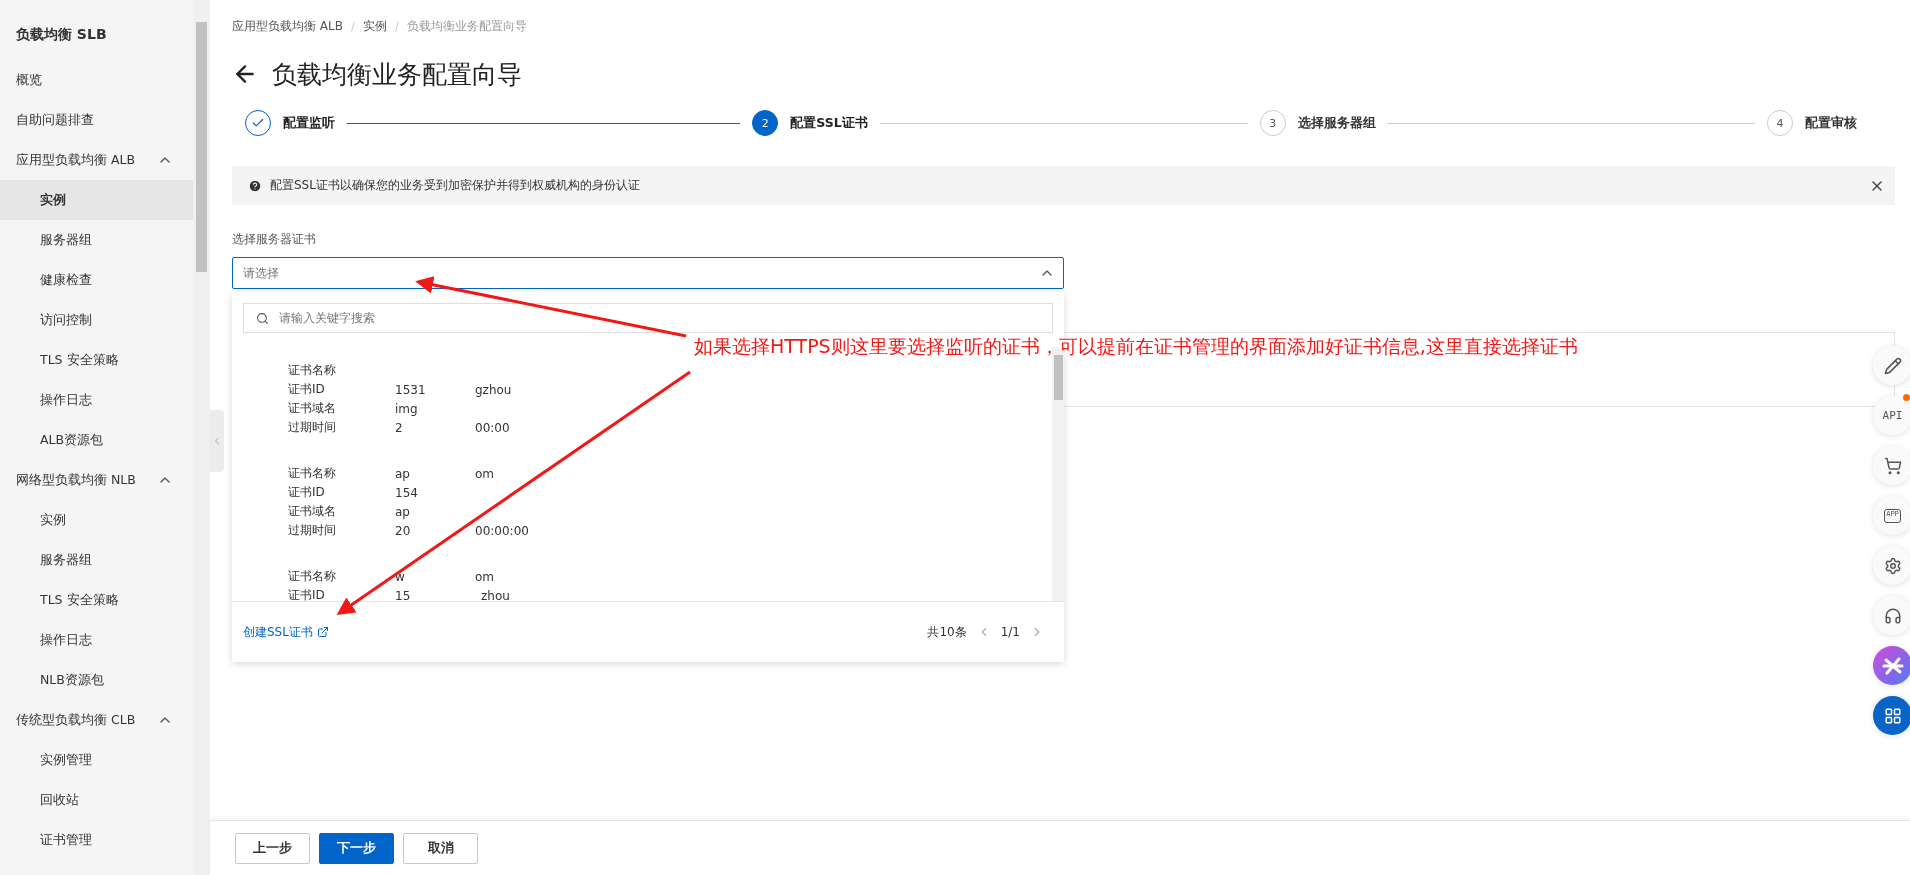 The width and height of the screenshot is (1910, 875). I want to click on sidebar-item: 自助问题排查, so click(96, 120).